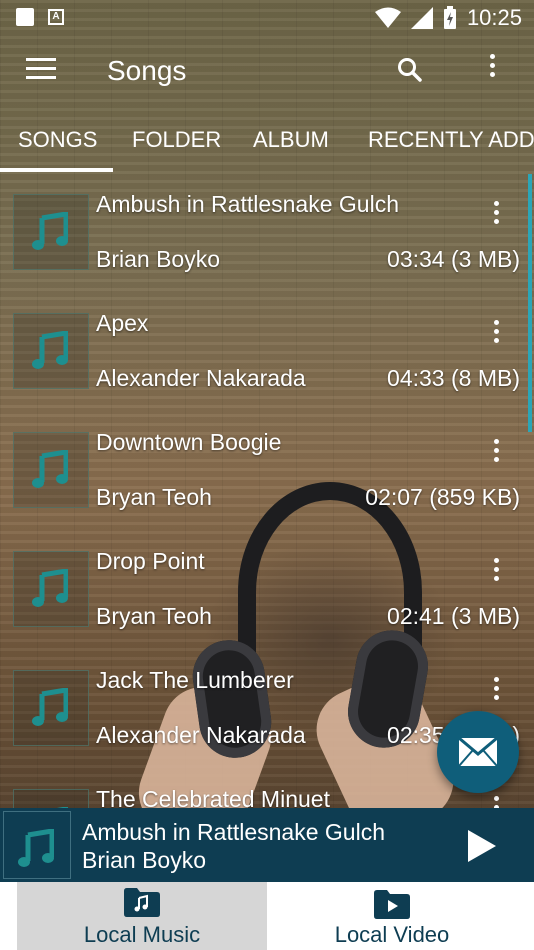  What do you see at coordinates (449, 17) in the screenshot?
I see `battery-icon` at bounding box center [449, 17].